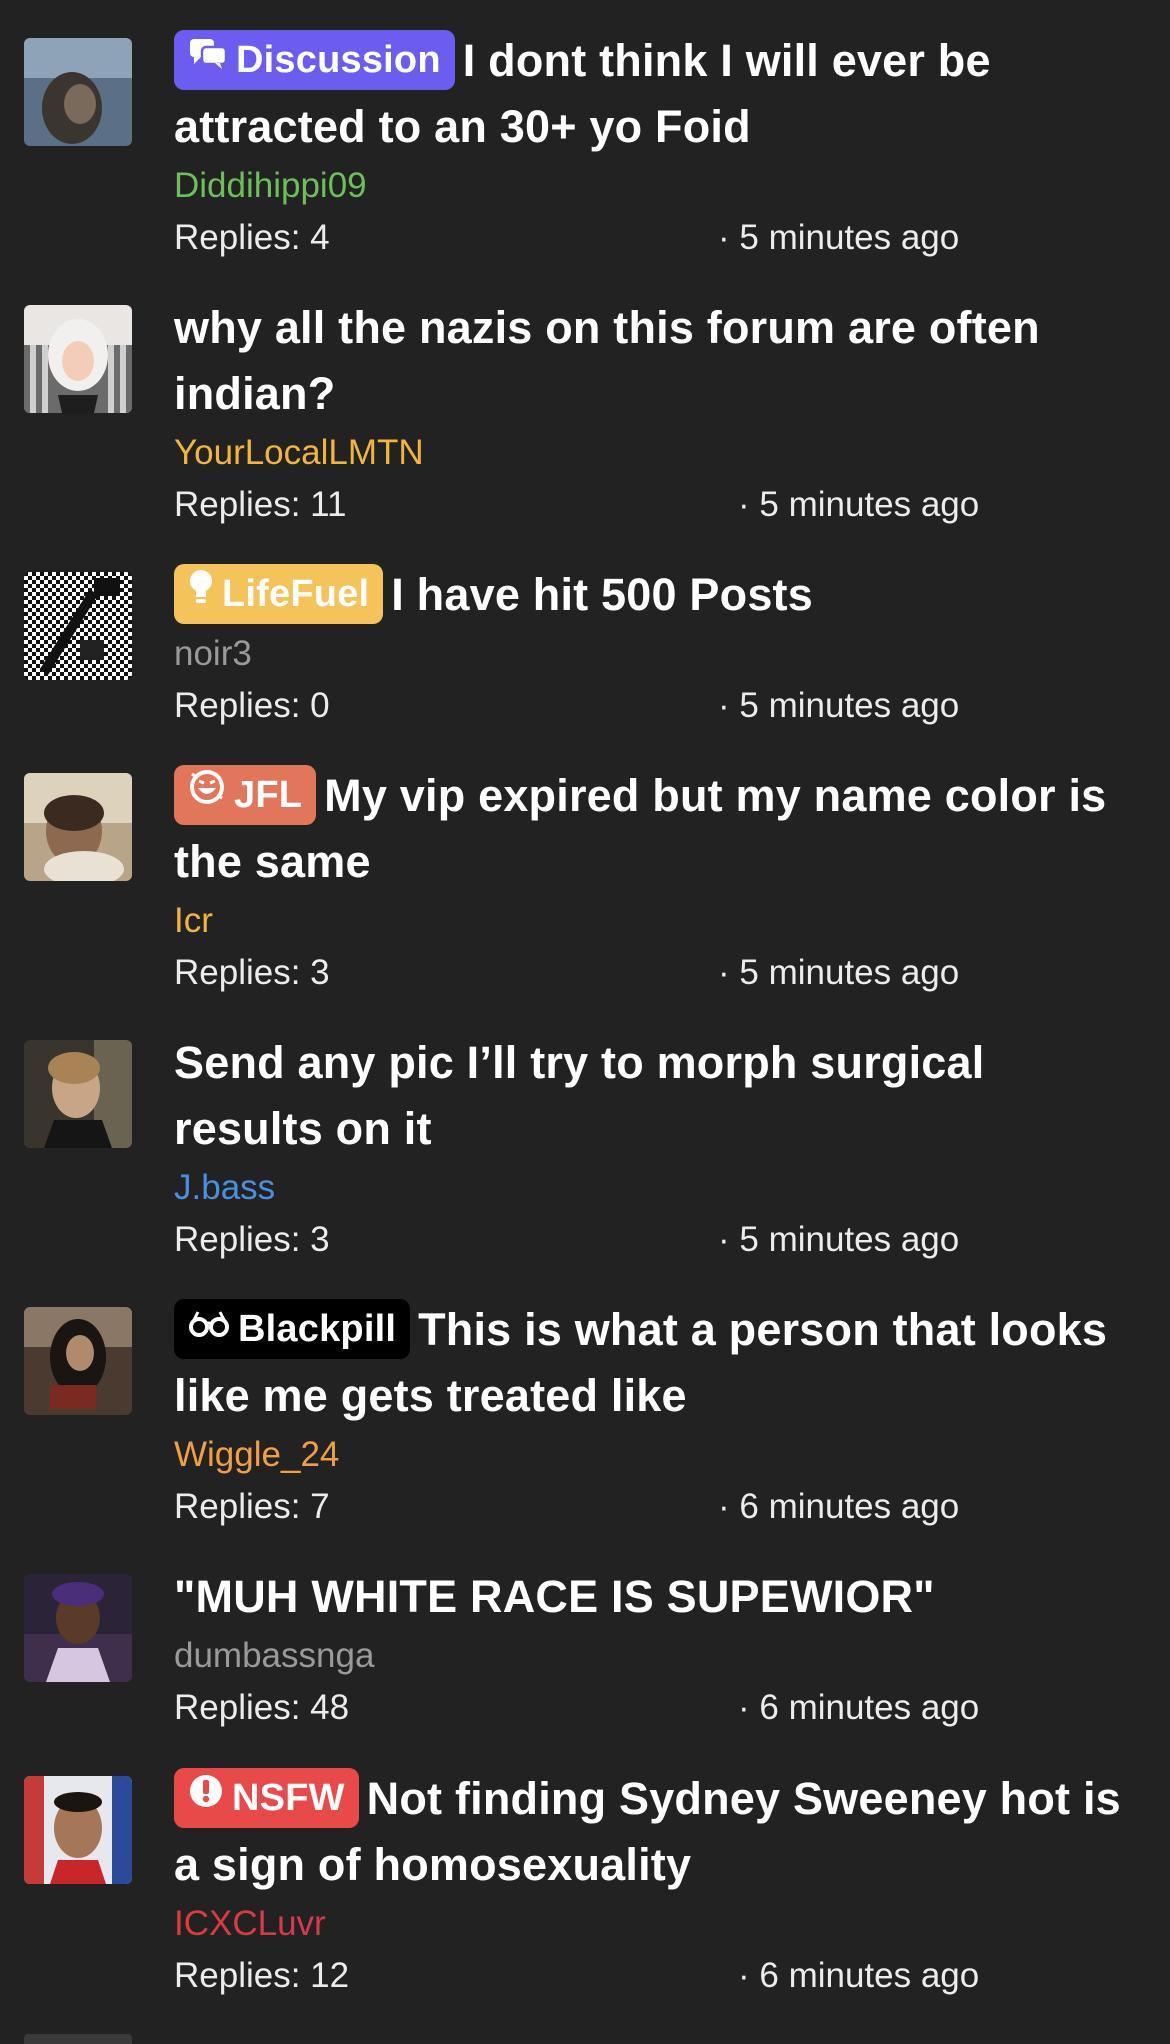  I want to click on prefix-label: LifeFuel, so click(296, 594).